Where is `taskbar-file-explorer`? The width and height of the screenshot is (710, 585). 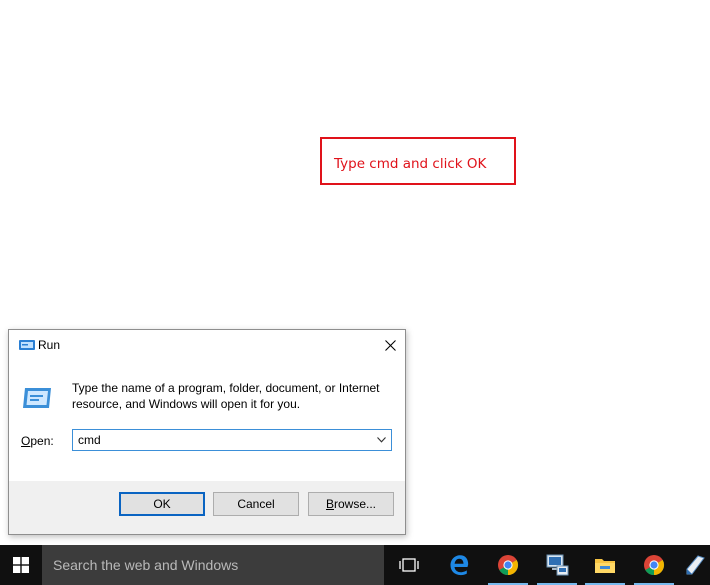 taskbar-file-explorer is located at coordinates (605, 565).